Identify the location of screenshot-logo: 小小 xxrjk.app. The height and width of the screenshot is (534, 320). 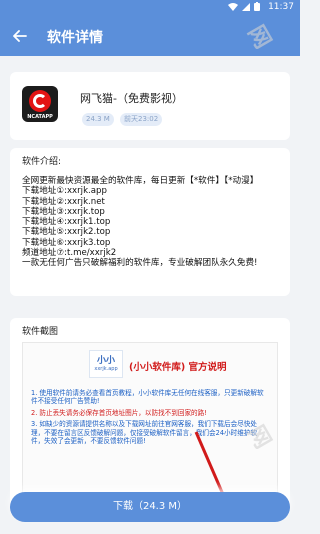
(106, 364).